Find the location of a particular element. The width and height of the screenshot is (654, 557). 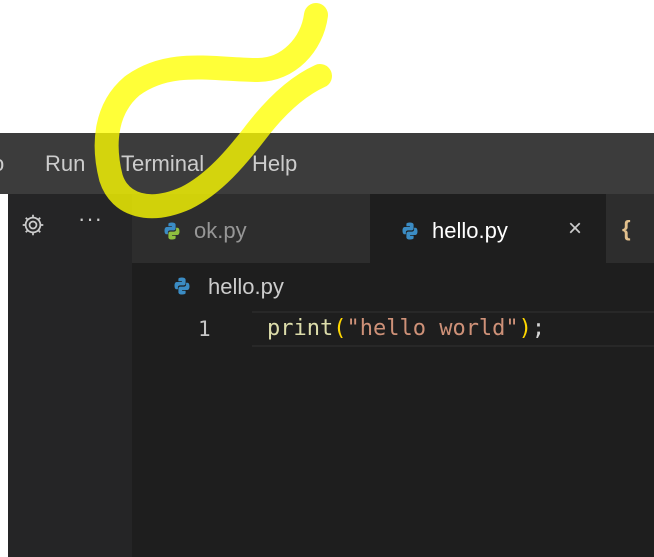

tab-hello-py: hello.py × is located at coordinates (488, 228).